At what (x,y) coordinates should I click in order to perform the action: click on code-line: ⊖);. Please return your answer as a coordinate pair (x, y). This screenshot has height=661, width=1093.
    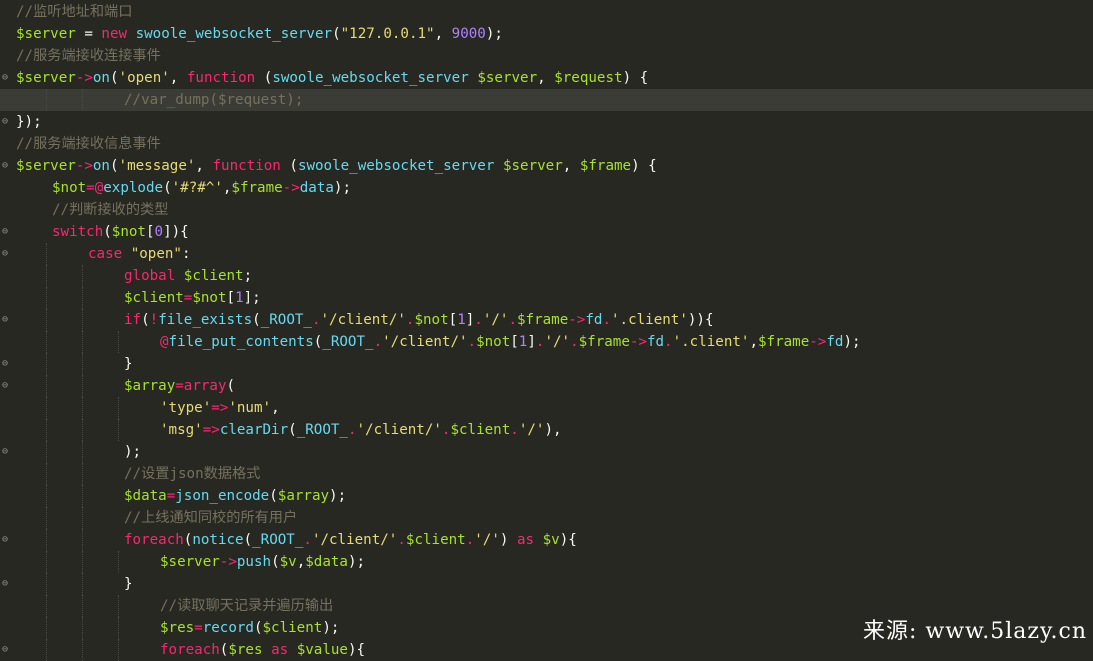
    Looking at the image, I should click on (546, 452).